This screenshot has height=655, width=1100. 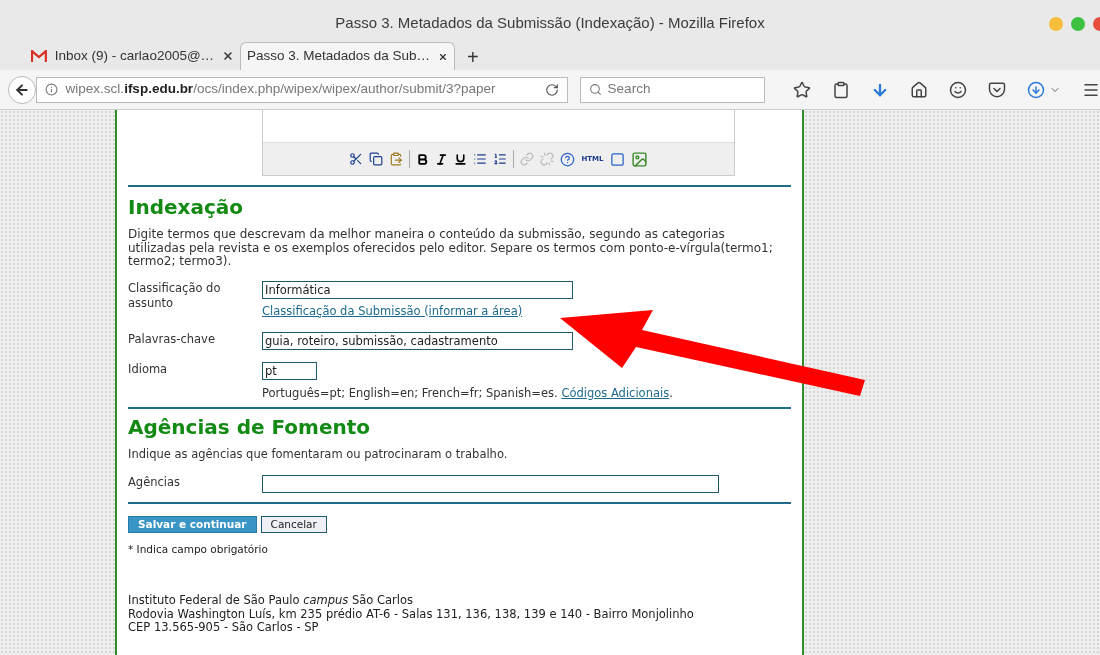 I want to click on download-circle-icon, so click(x=1036, y=89).